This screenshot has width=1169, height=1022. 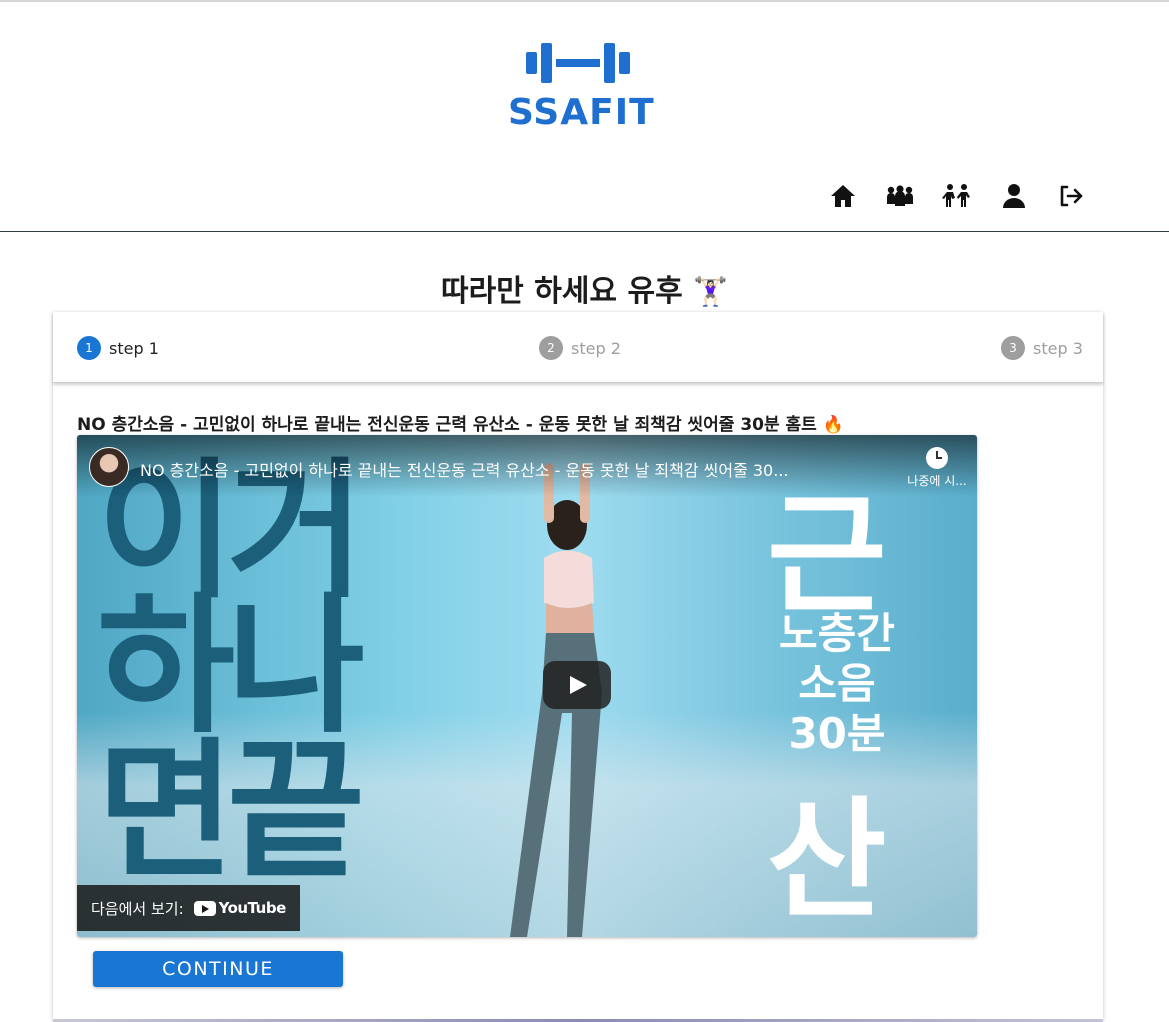 I want to click on page-title-text: 따라만 하세요 유후, so click(x=561, y=291).